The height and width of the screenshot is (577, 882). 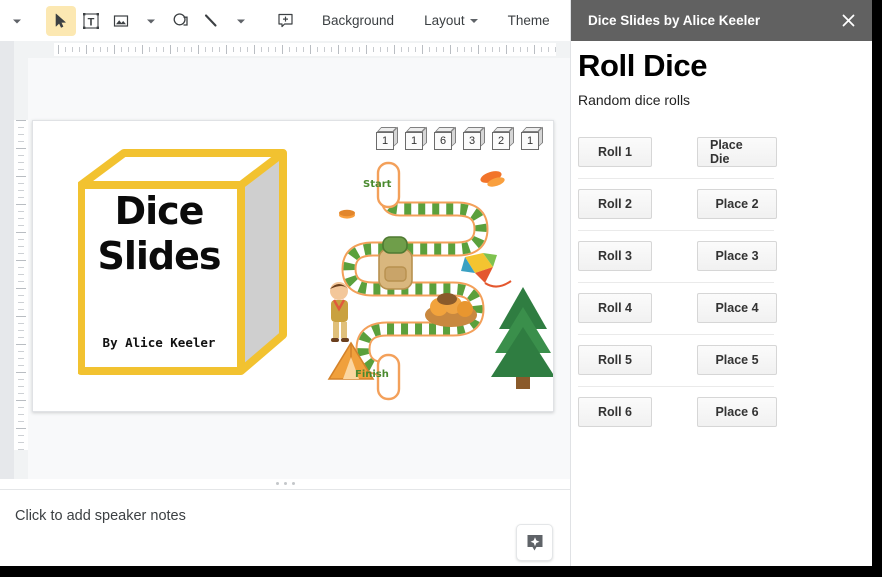 I want to click on text-box-tool-button: T, so click(x=91, y=21).